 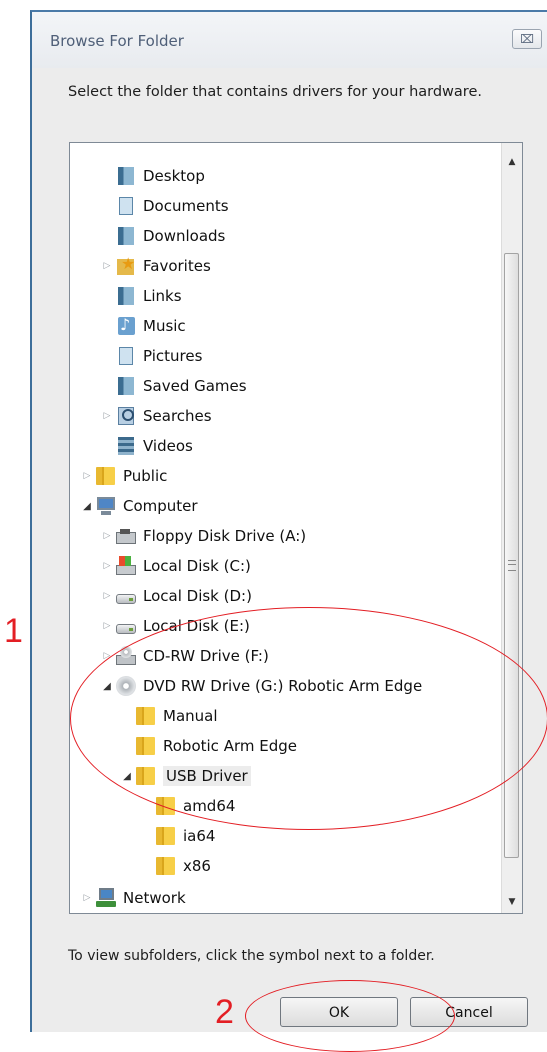 I want to click on tree-item-dvd-rw-drive: ◢ DVD RW Drive (G:) Robotic Arm Edge, so click(x=261, y=686).